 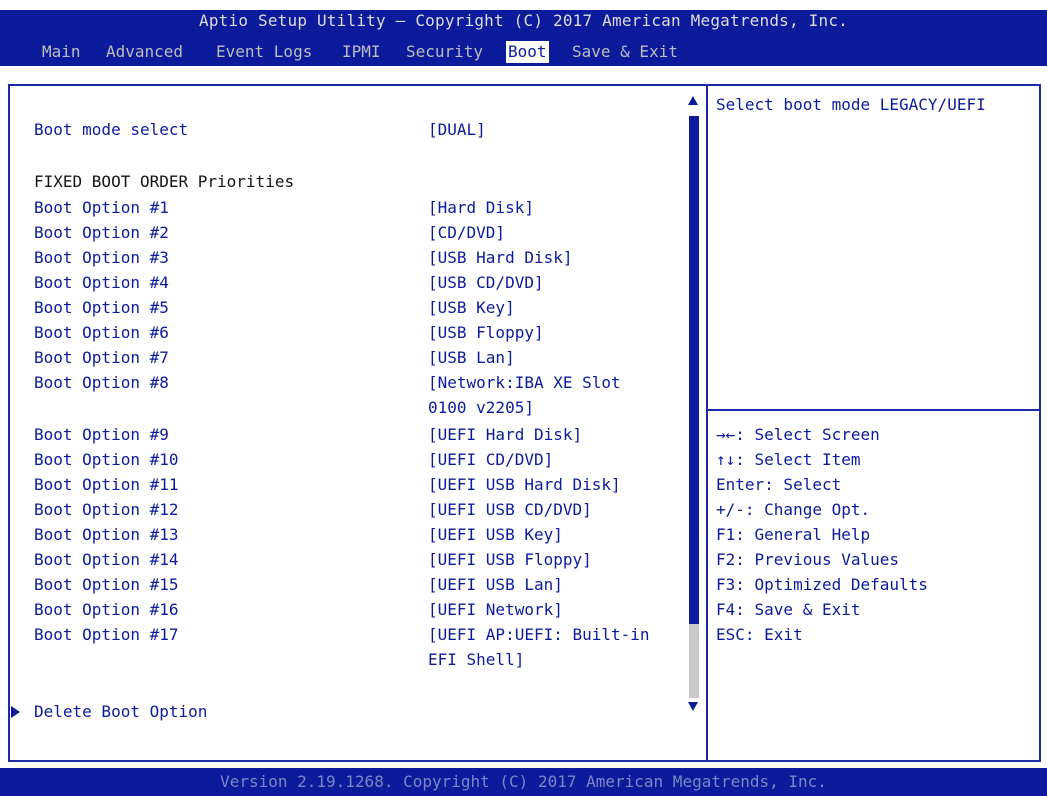 I want to click on tab-advanced: Advanced, so click(x=144, y=52).